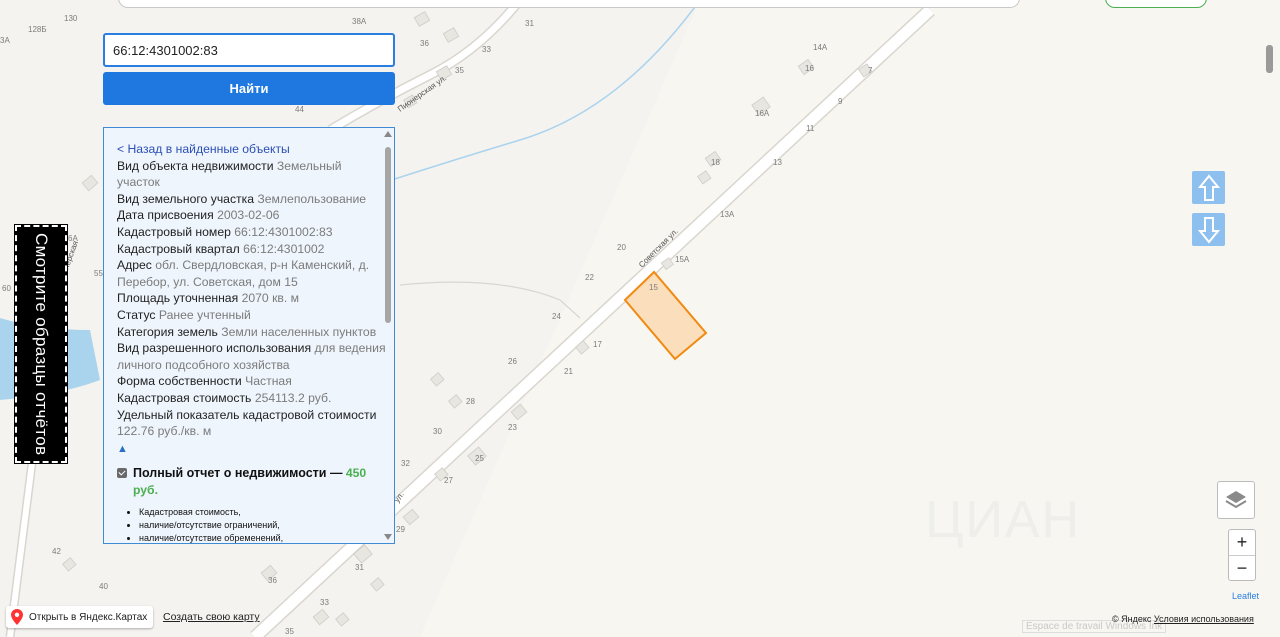 Image resolution: width=1280 pixels, height=637 pixels. What do you see at coordinates (283, 231) in the screenshot?
I see `row-value: 66:12:4301002:83` at bounding box center [283, 231].